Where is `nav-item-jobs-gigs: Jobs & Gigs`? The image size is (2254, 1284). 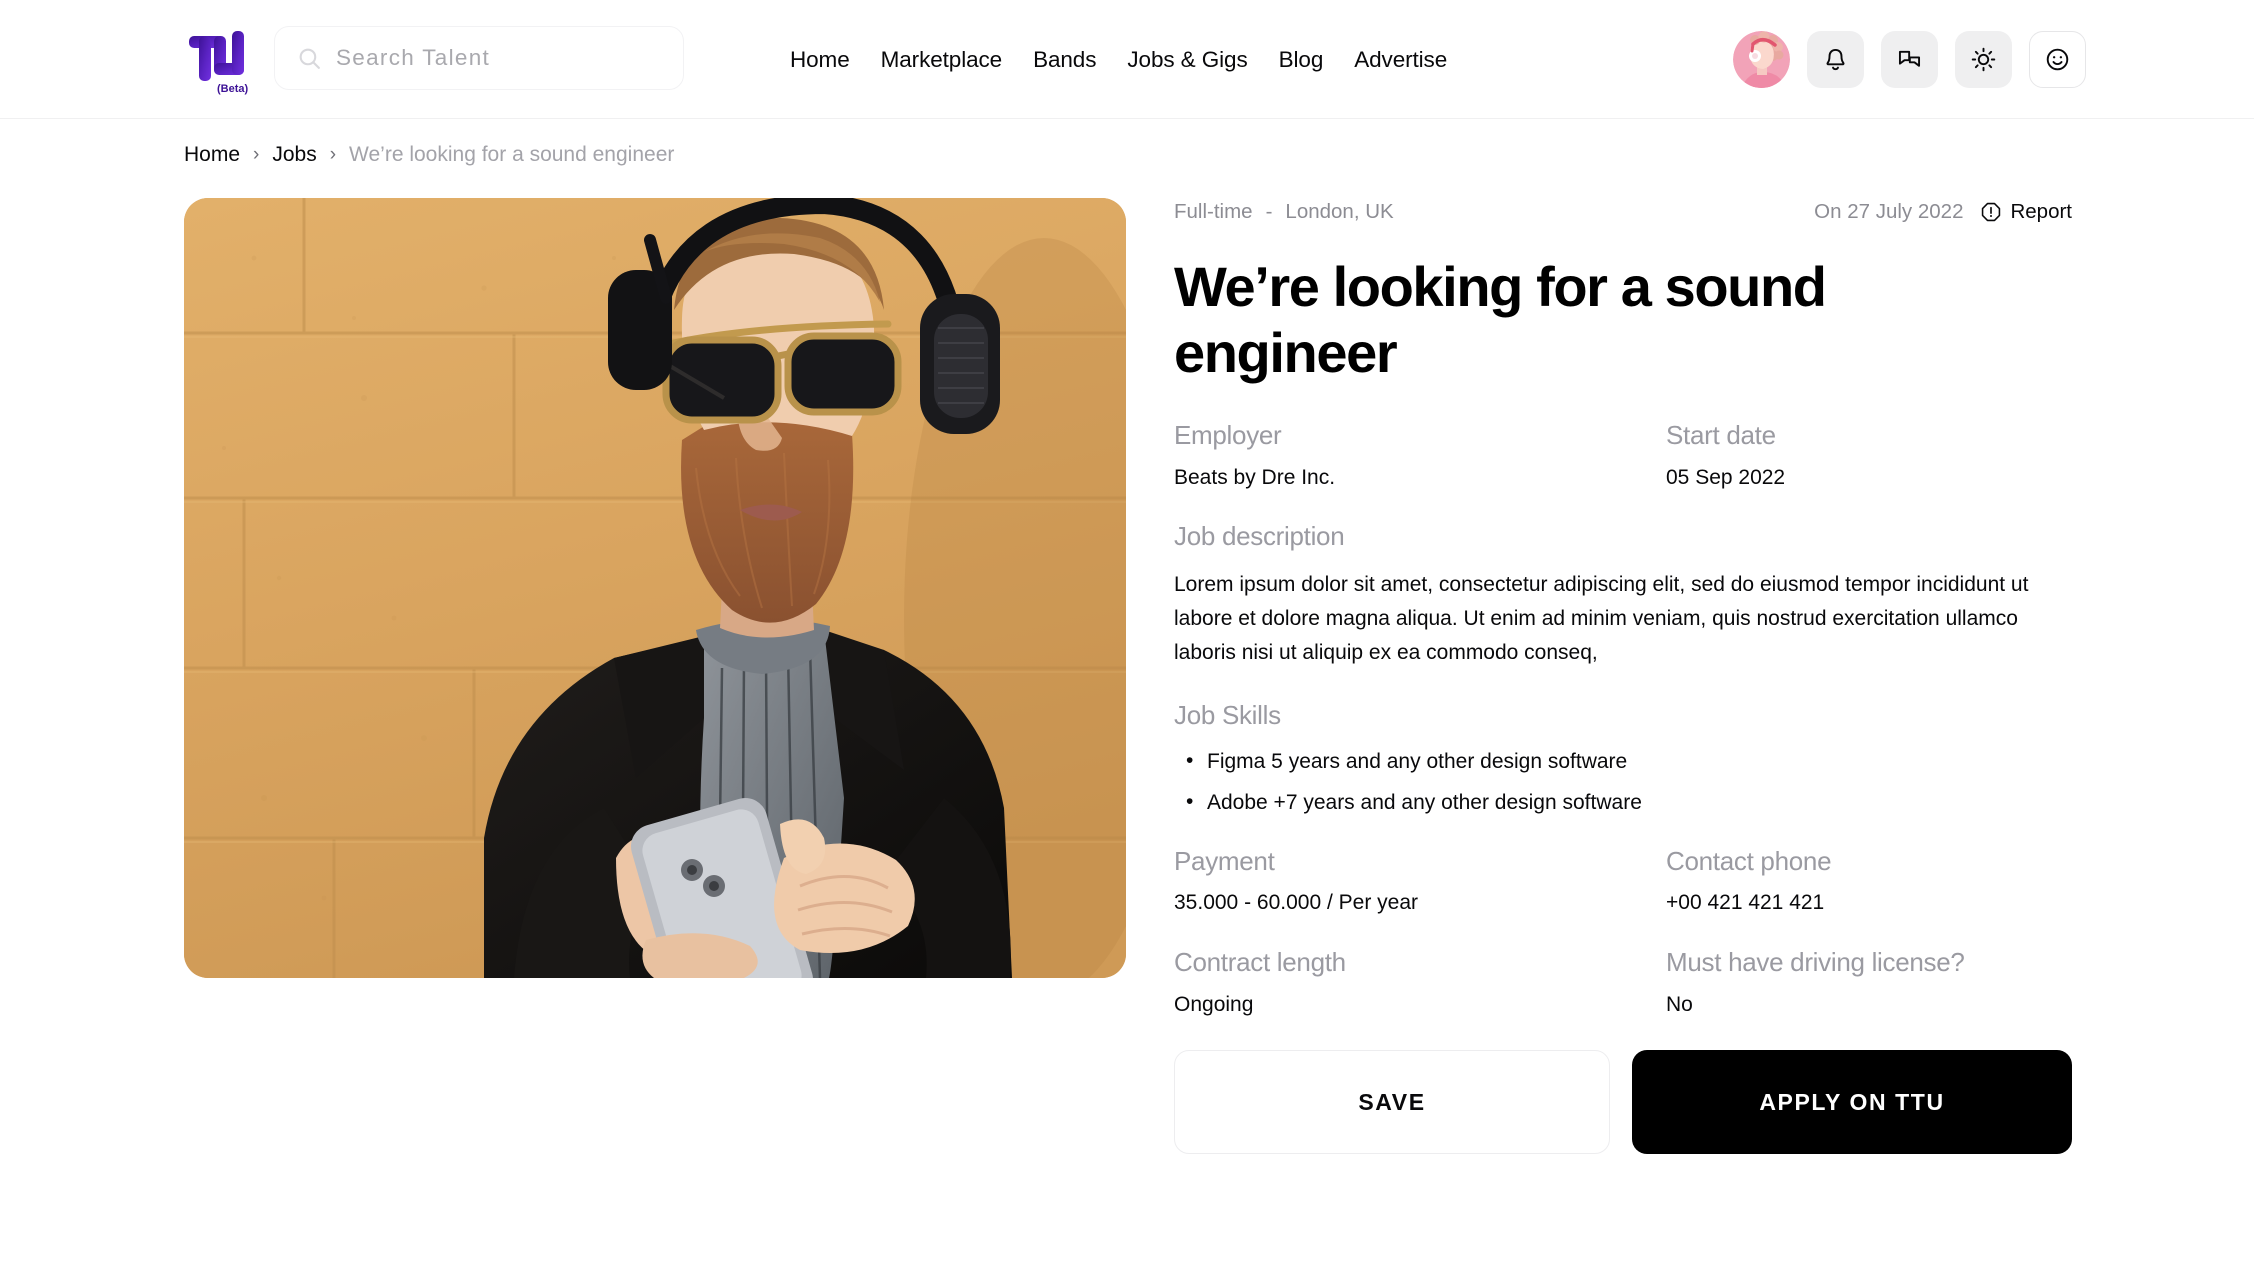
nav-item-jobs-gigs: Jobs & Gigs is located at coordinates (1187, 60).